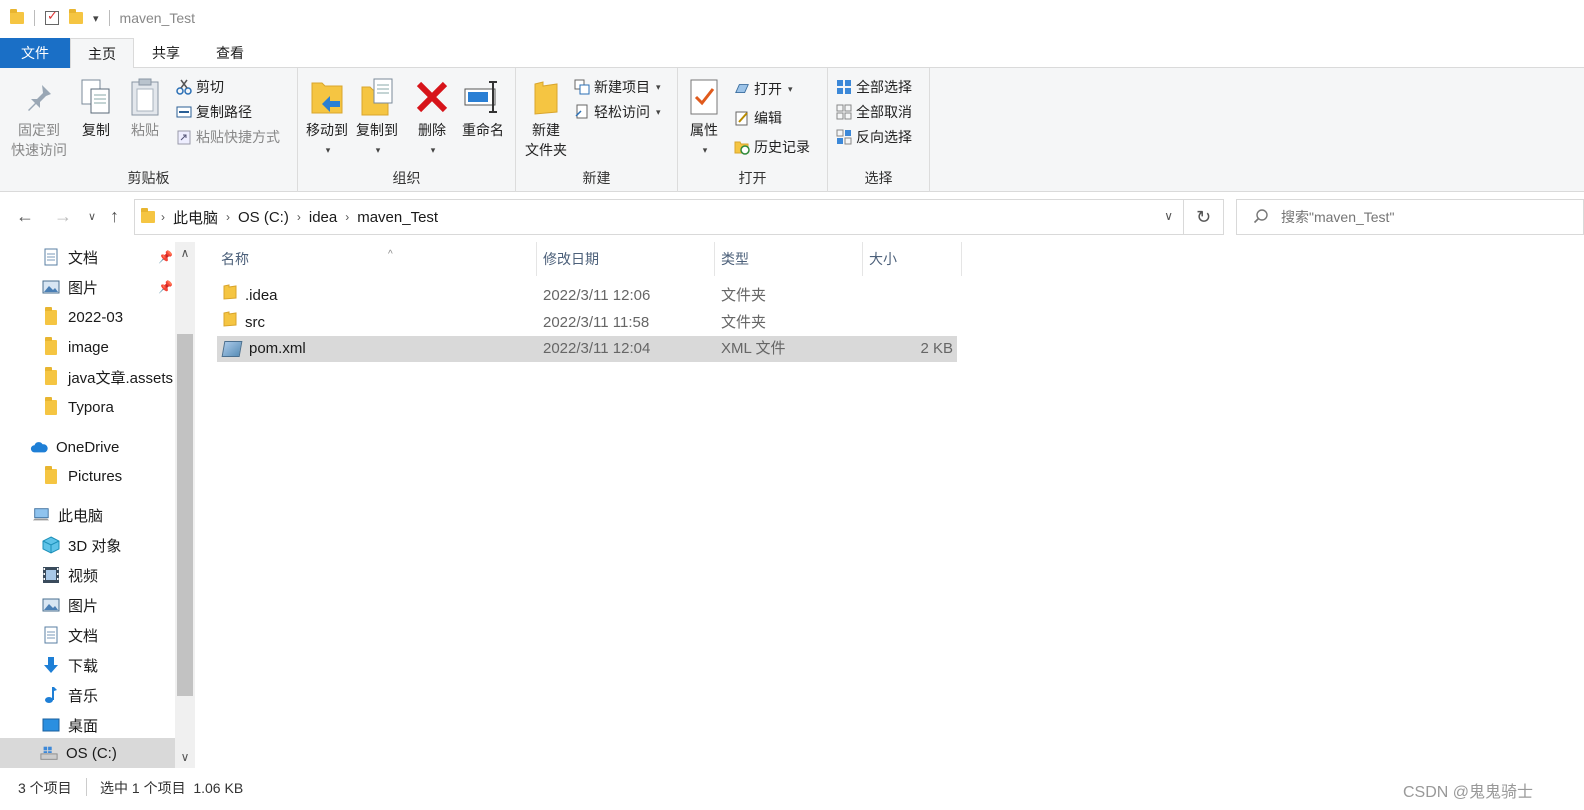 This screenshot has width=1584, height=810. Describe the element at coordinates (87, 665) in the screenshot. I see `nav-item-downloads: 下载` at that location.